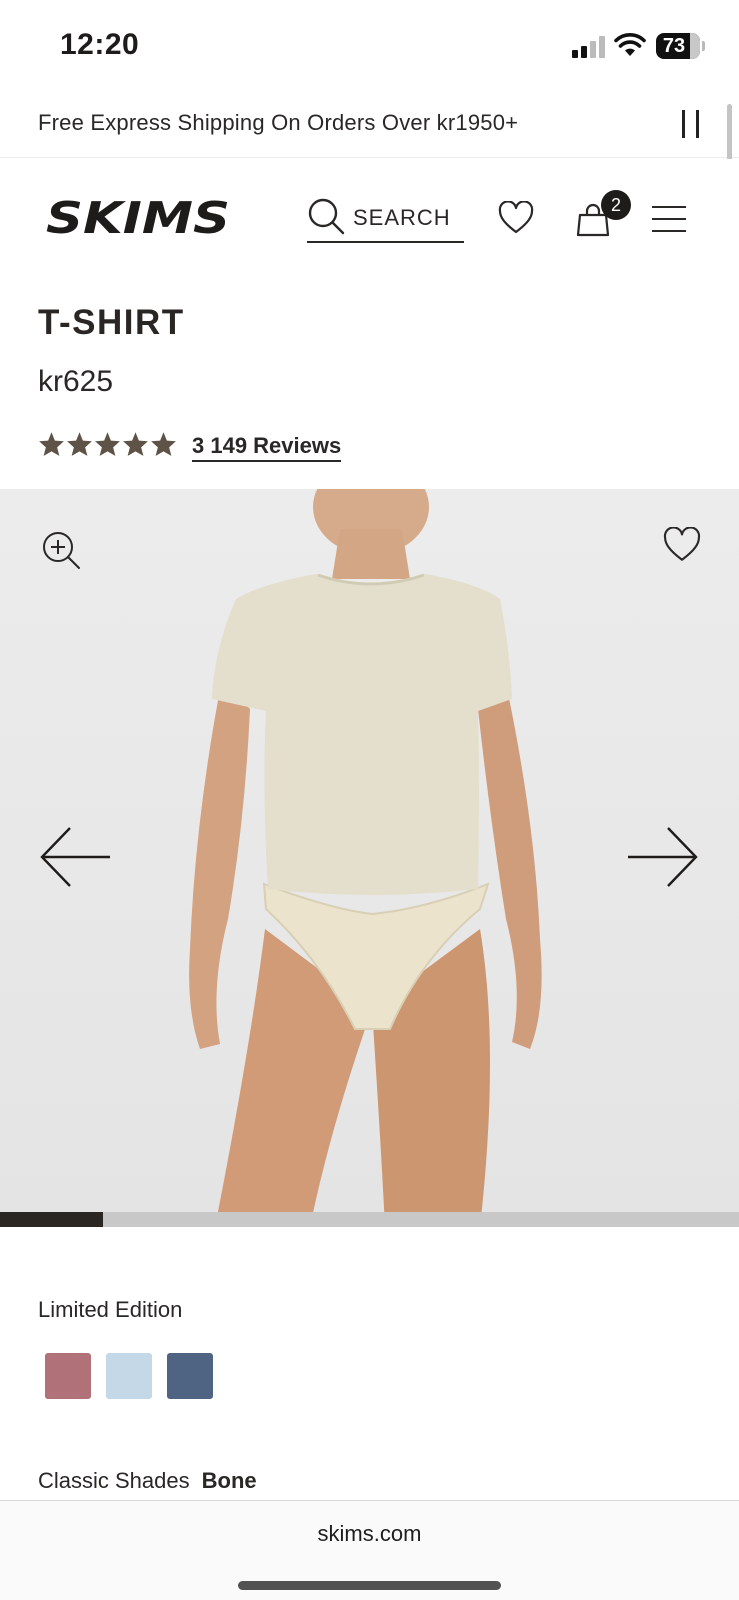 The image size is (739, 1600). What do you see at coordinates (369, 379) in the screenshot?
I see `product-info: T-SHIRT kr625 3 149 Reviews` at bounding box center [369, 379].